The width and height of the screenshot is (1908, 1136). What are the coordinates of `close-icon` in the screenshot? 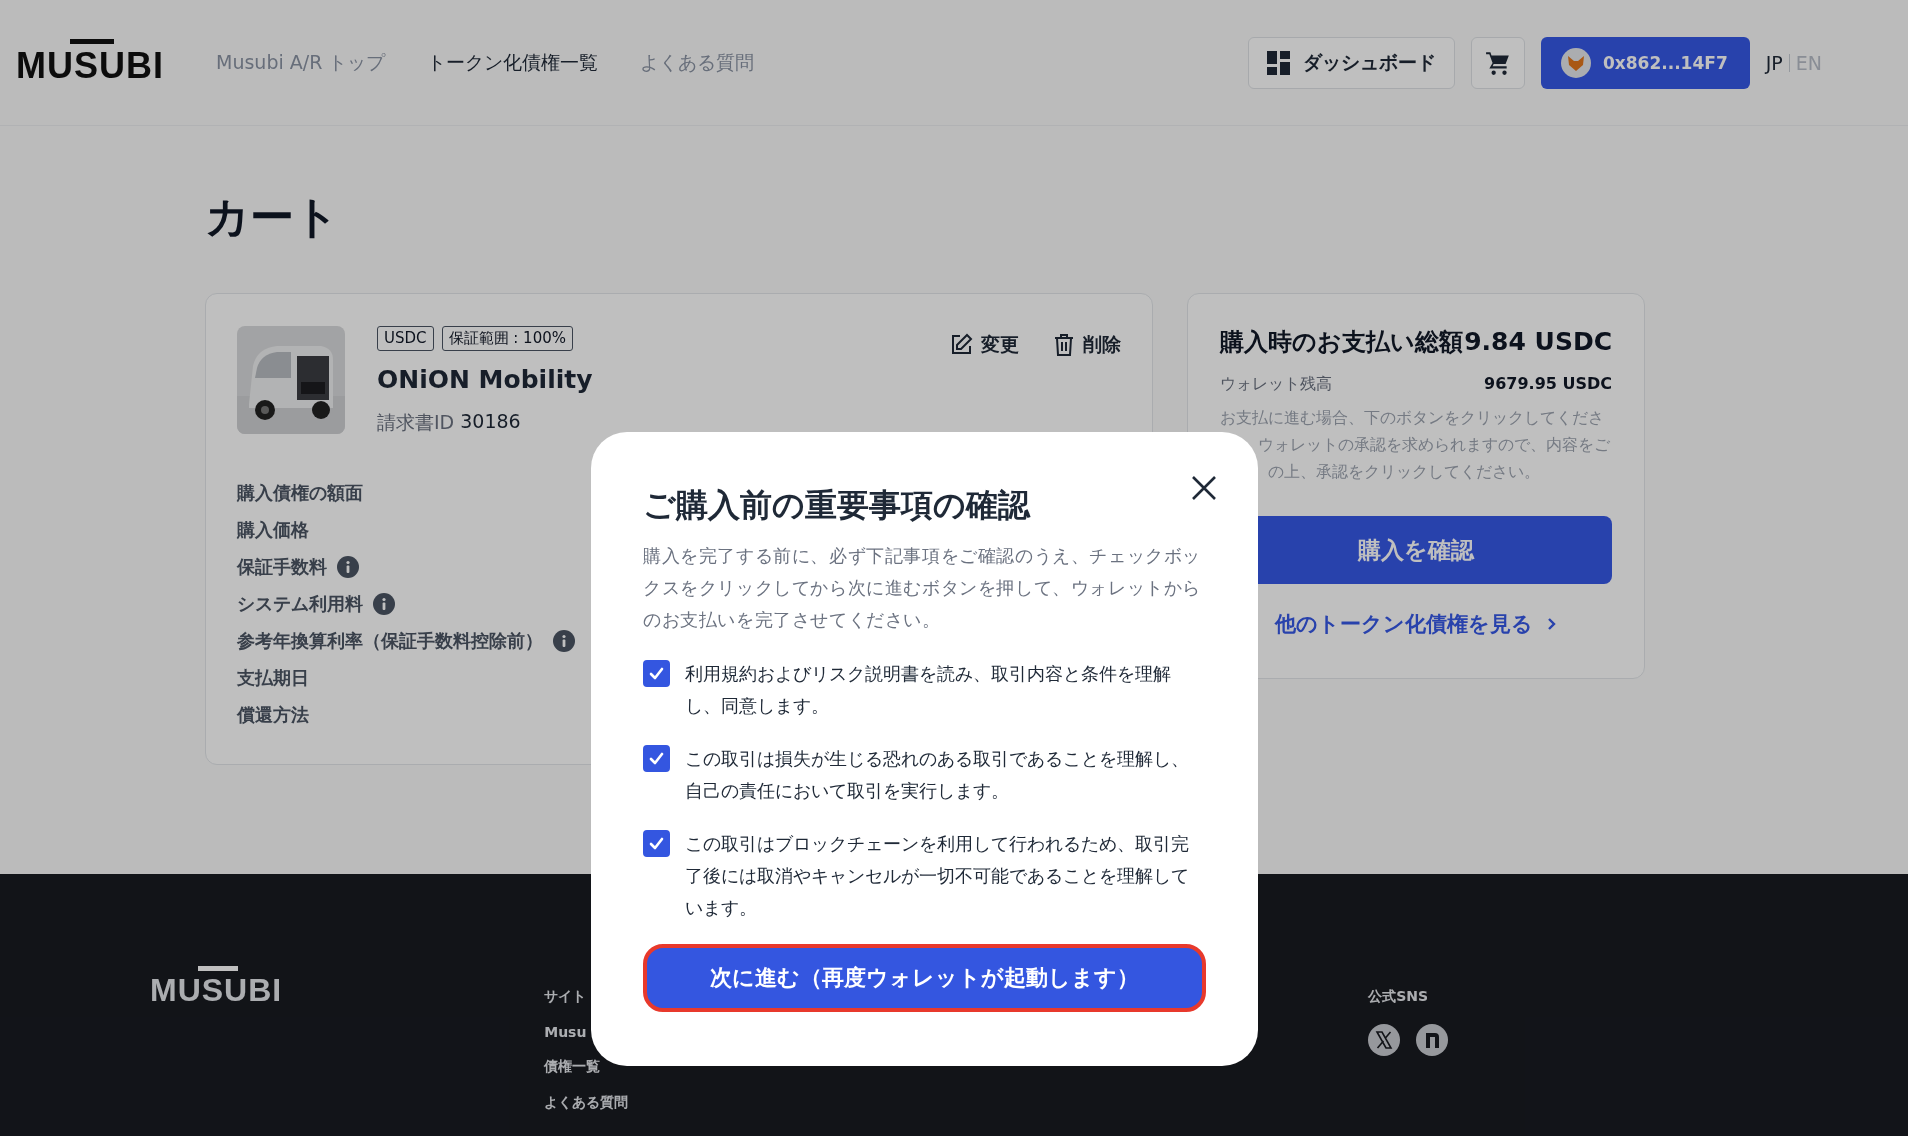 It's located at (1204, 488).